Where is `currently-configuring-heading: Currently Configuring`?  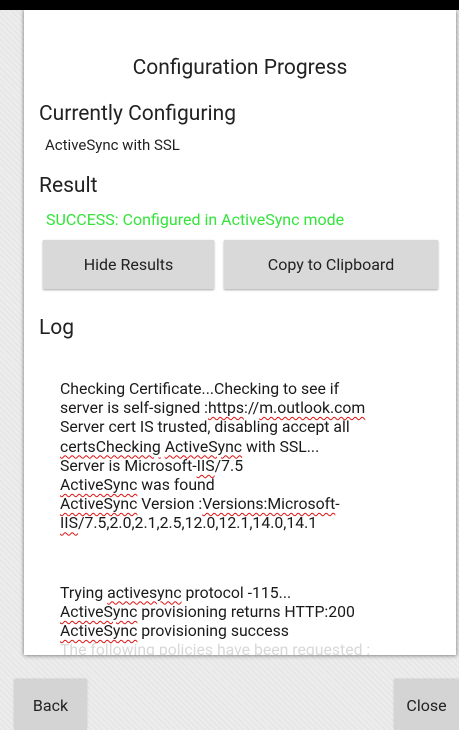 currently-configuring-heading: Currently Configuring is located at coordinates (137, 114).